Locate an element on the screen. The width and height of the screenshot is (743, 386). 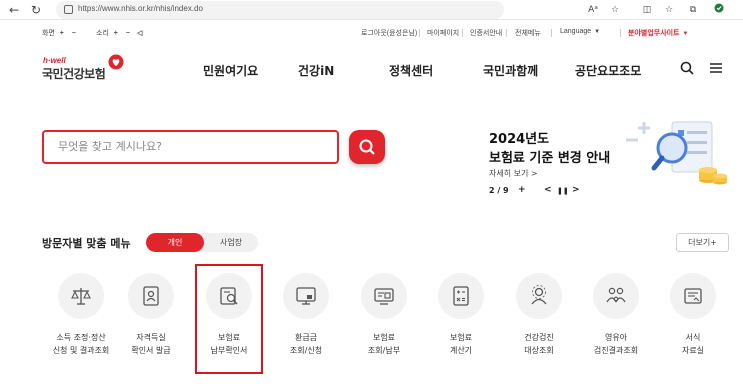
health-check-person-icon is located at coordinates (539, 296).